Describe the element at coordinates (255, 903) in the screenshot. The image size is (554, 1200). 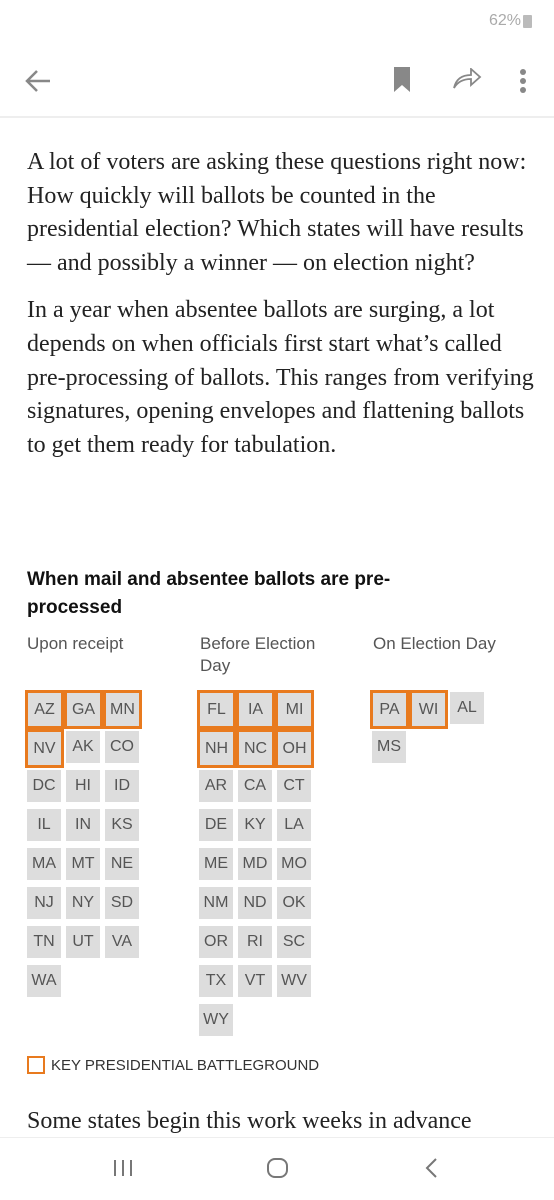
I see `state-tile-nd: ND` at that location.